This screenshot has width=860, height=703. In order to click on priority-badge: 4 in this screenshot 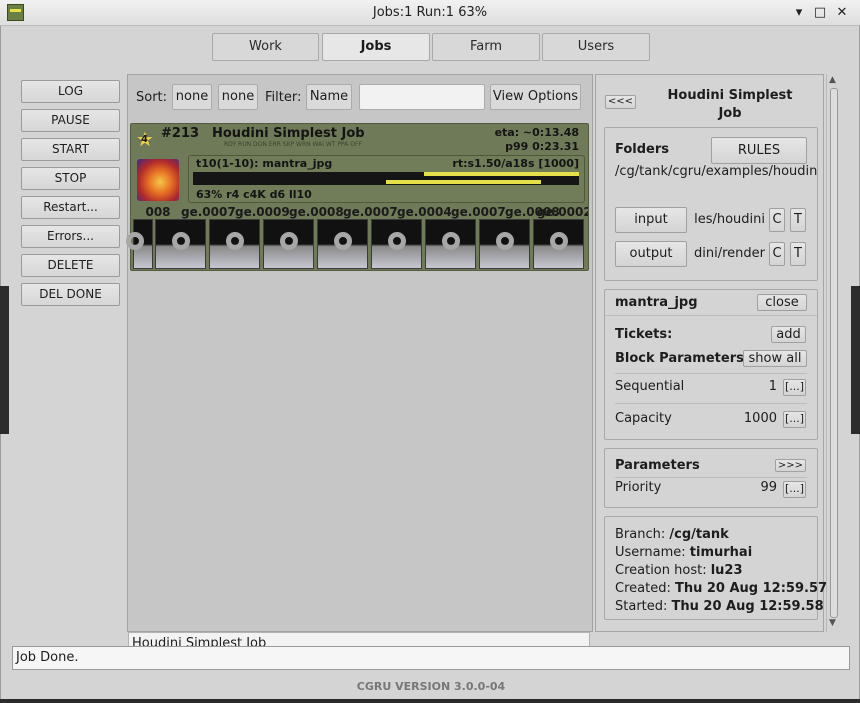, I will do `click(144, 139)`.